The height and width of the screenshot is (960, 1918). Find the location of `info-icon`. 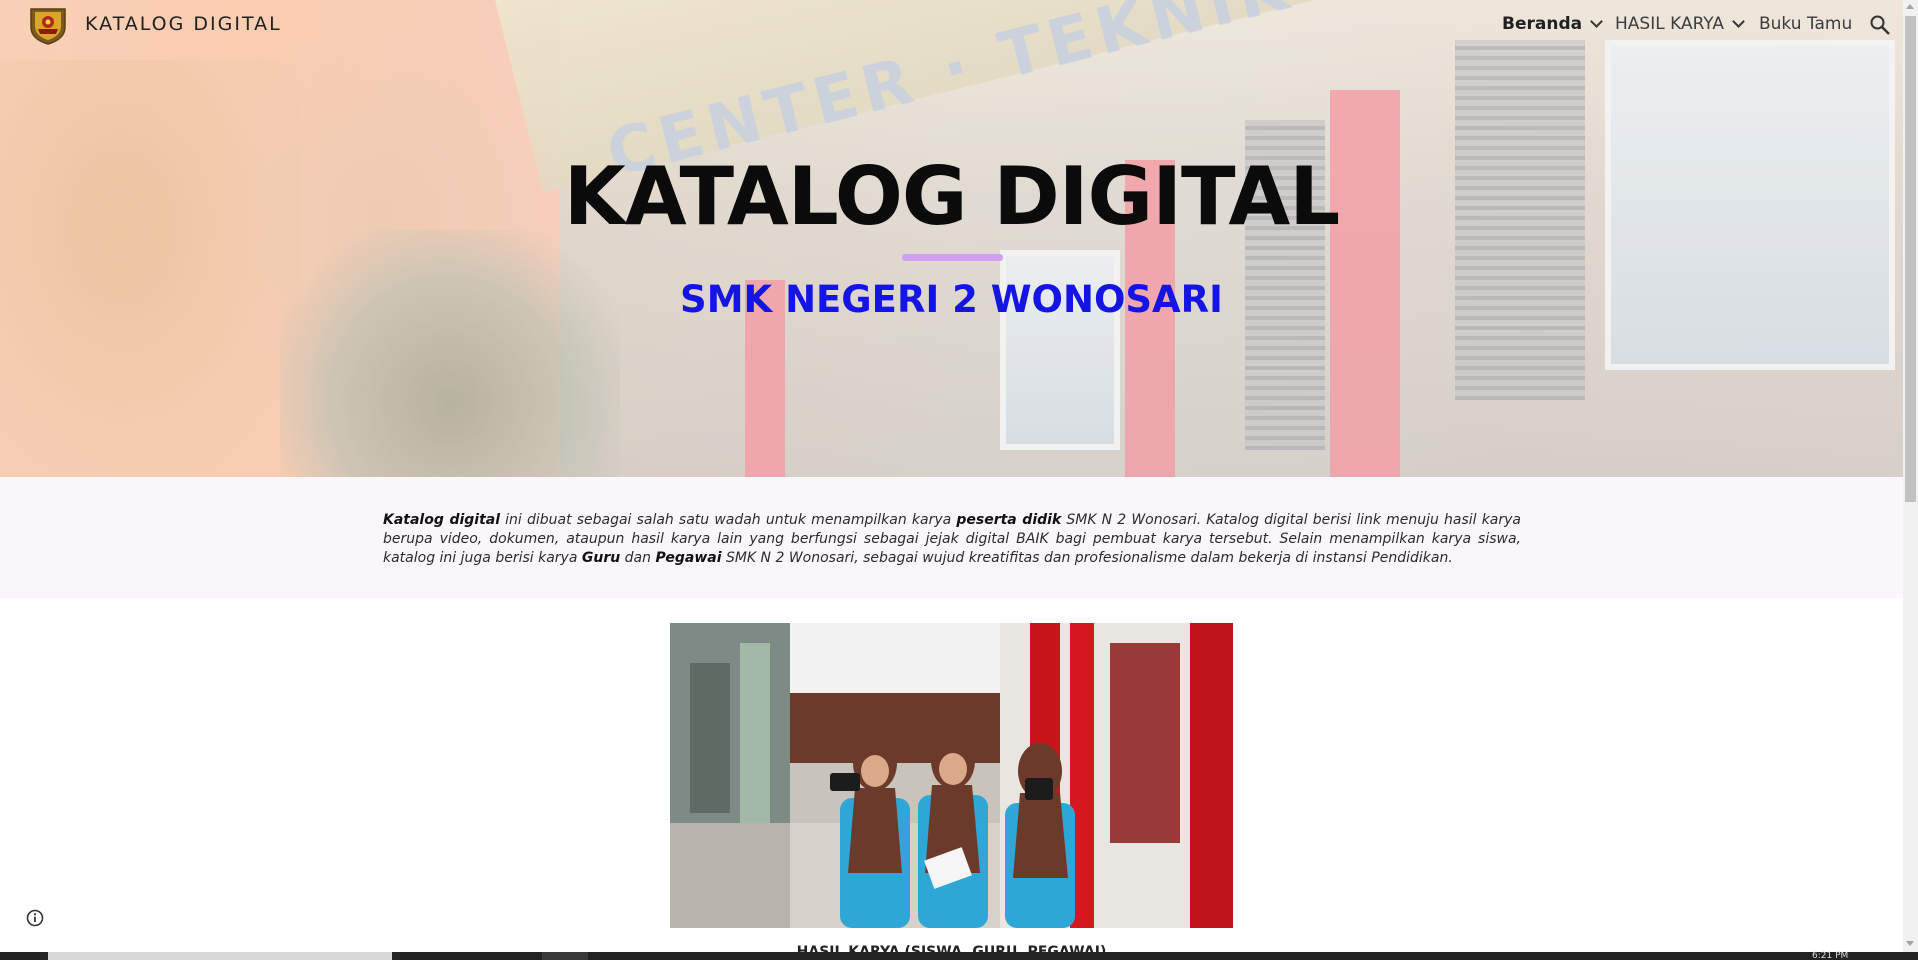

info-icon is located at coordinates (35, 918).